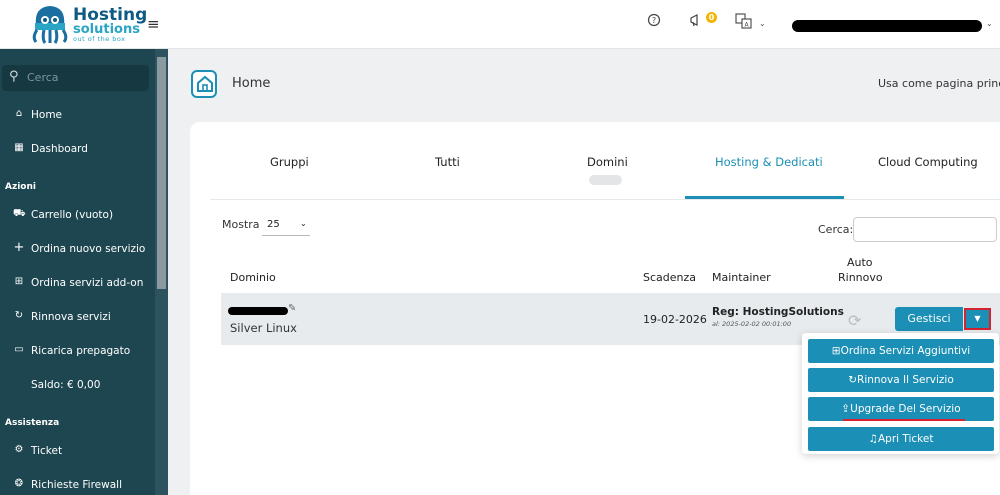  What do you see at coordinates (153, 24) in the screenshot?
I see `menu-icon: ≡` at bounding box center [153, 24].